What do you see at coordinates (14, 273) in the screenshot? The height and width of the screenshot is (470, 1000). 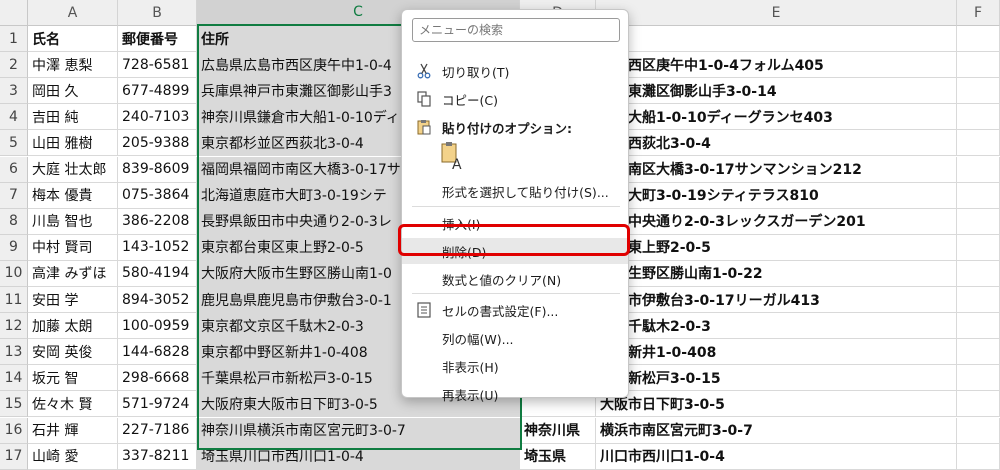 I see `row-header: 10` at bounding box center [14, 273].